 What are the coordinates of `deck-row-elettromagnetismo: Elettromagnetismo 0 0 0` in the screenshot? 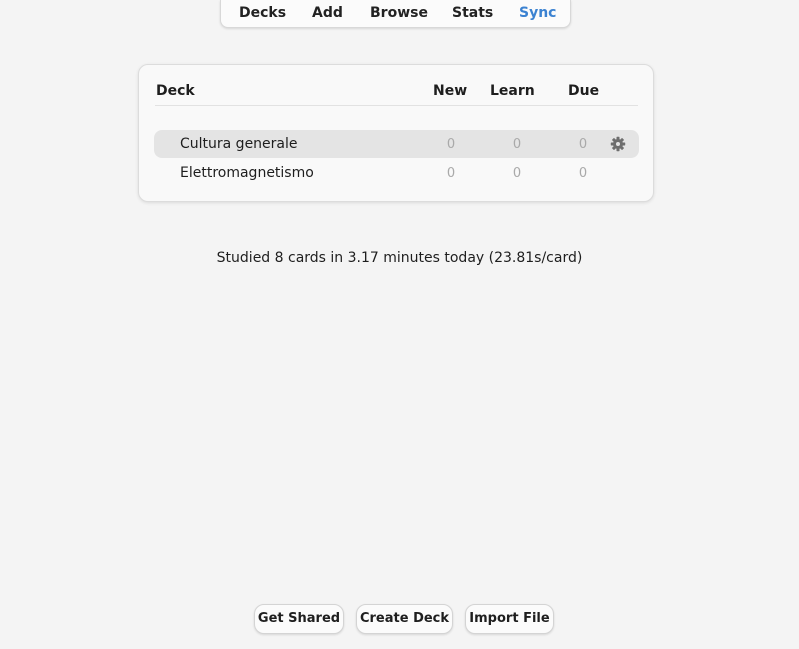 It's located at (396, 173).